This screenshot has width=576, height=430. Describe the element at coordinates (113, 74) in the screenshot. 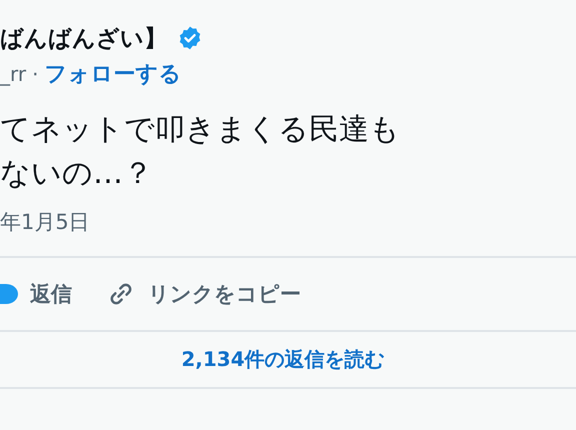

I see `follow-link: フォローする` at that location.